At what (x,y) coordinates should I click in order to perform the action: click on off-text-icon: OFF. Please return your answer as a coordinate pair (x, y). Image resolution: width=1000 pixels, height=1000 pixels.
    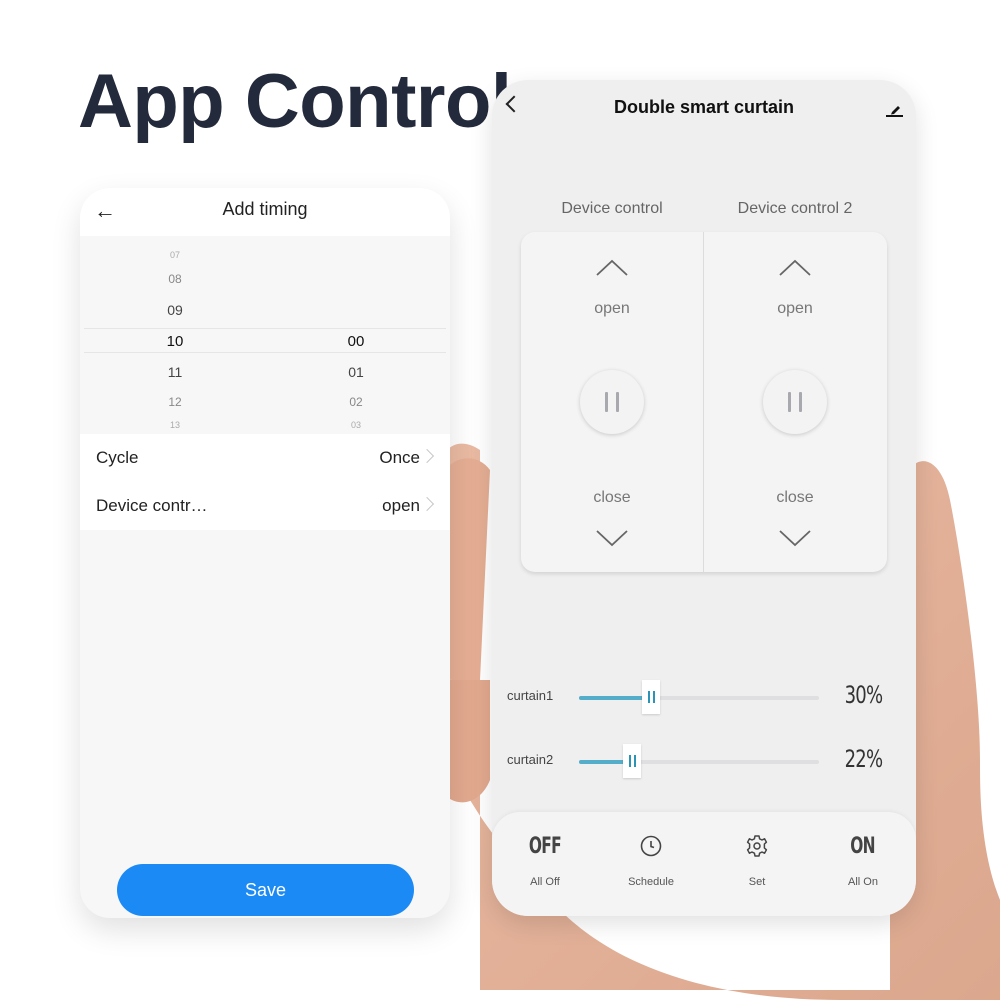
    Looking at the image, I should click on (545, 847).